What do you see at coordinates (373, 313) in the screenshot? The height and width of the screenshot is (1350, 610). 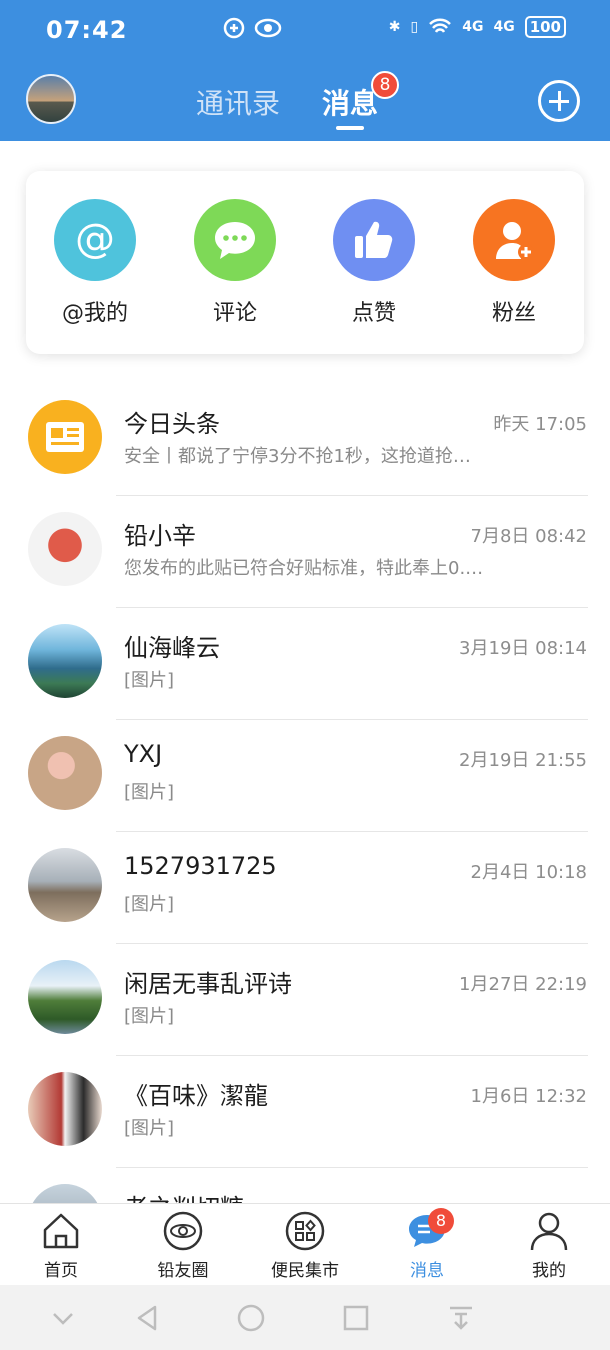 I see `quick-like-label: 点赞` at bounding box center [373, 313].